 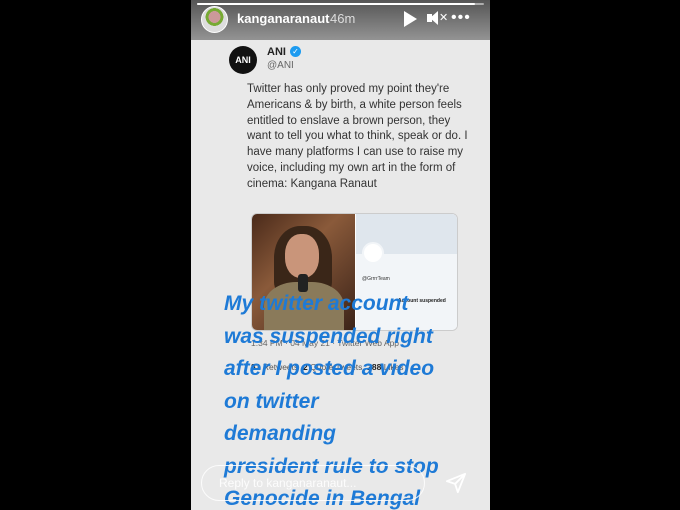 What do you see at coordinates (243, 60) in the screenshot?
I see `ani-logo: ANI` at bounding box center [243, 60].